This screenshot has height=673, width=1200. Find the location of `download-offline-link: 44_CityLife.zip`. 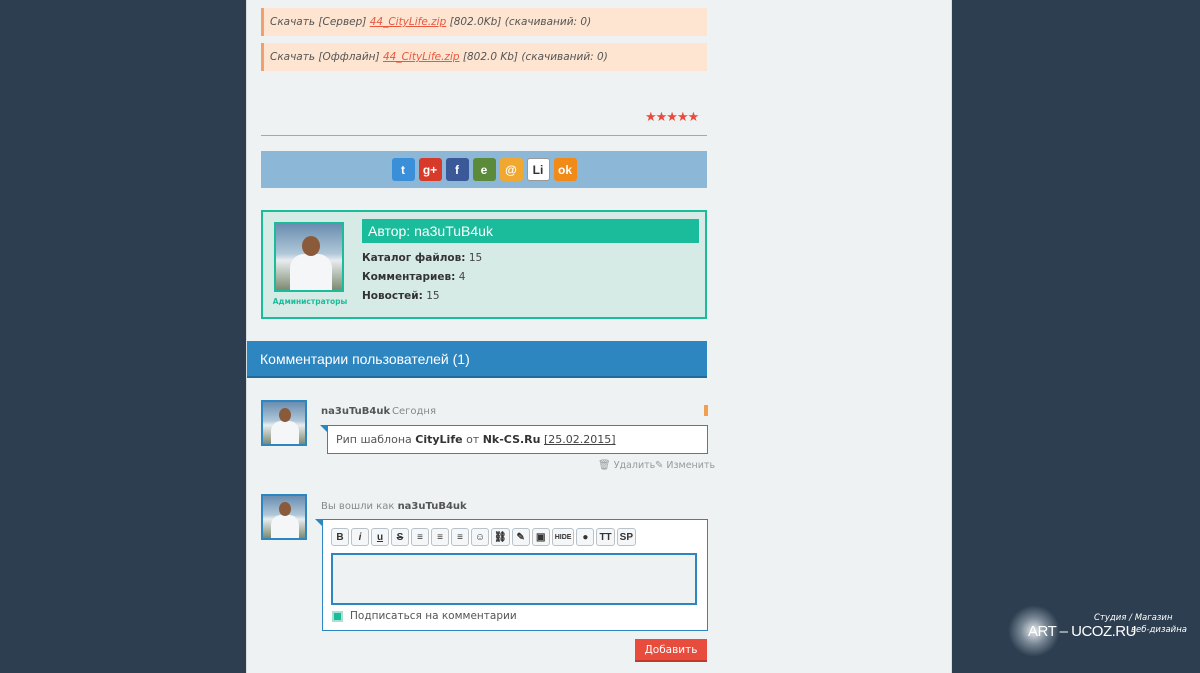

download-offline-link: 44_CityLife.zip is located at coordinates (421, 57).